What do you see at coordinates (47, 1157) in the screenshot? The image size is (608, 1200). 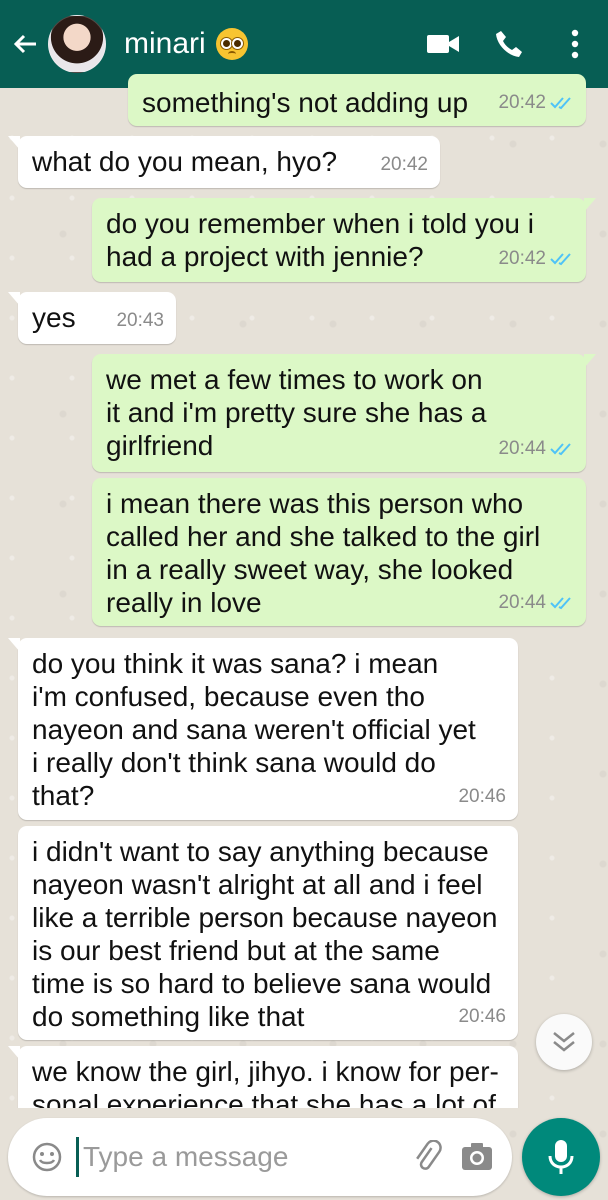 I see `emoji-icon` at bounding box center [47, 1157].